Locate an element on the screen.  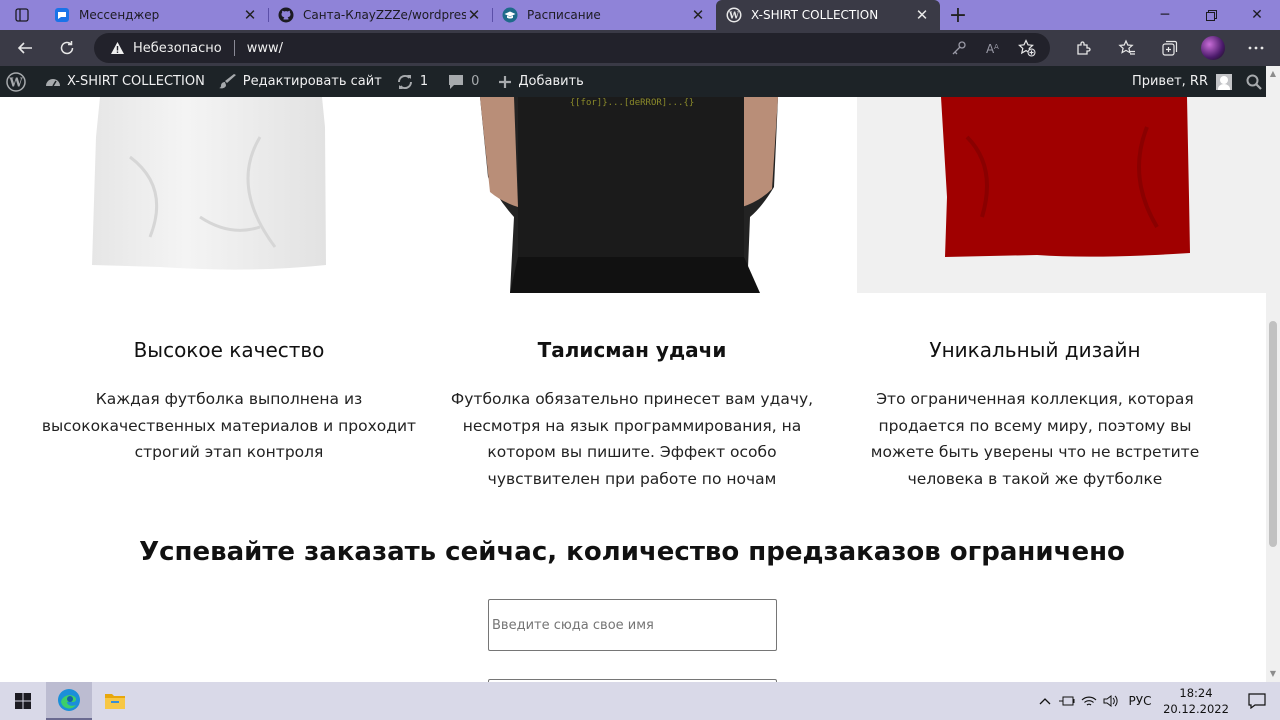
feature-title: Высокое качество is located at coordinates (229, 350).